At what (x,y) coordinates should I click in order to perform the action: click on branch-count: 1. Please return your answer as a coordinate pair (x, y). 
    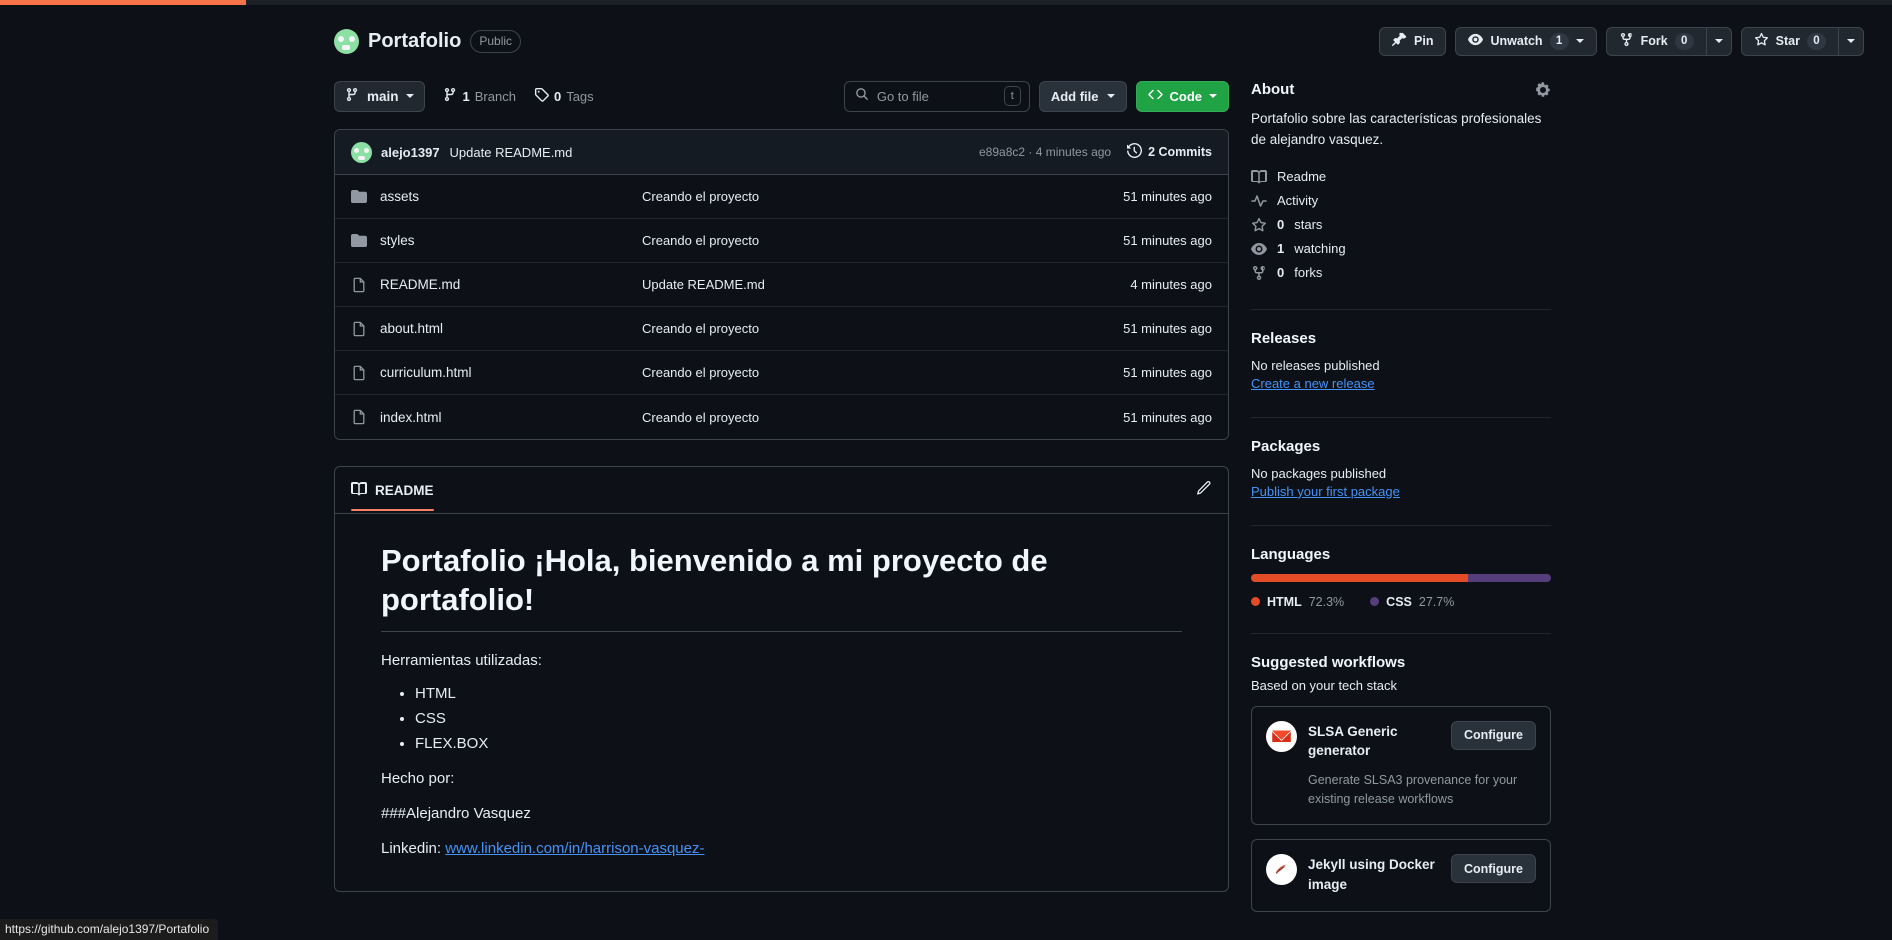
    Looking at the image, I should click on (466, 96).